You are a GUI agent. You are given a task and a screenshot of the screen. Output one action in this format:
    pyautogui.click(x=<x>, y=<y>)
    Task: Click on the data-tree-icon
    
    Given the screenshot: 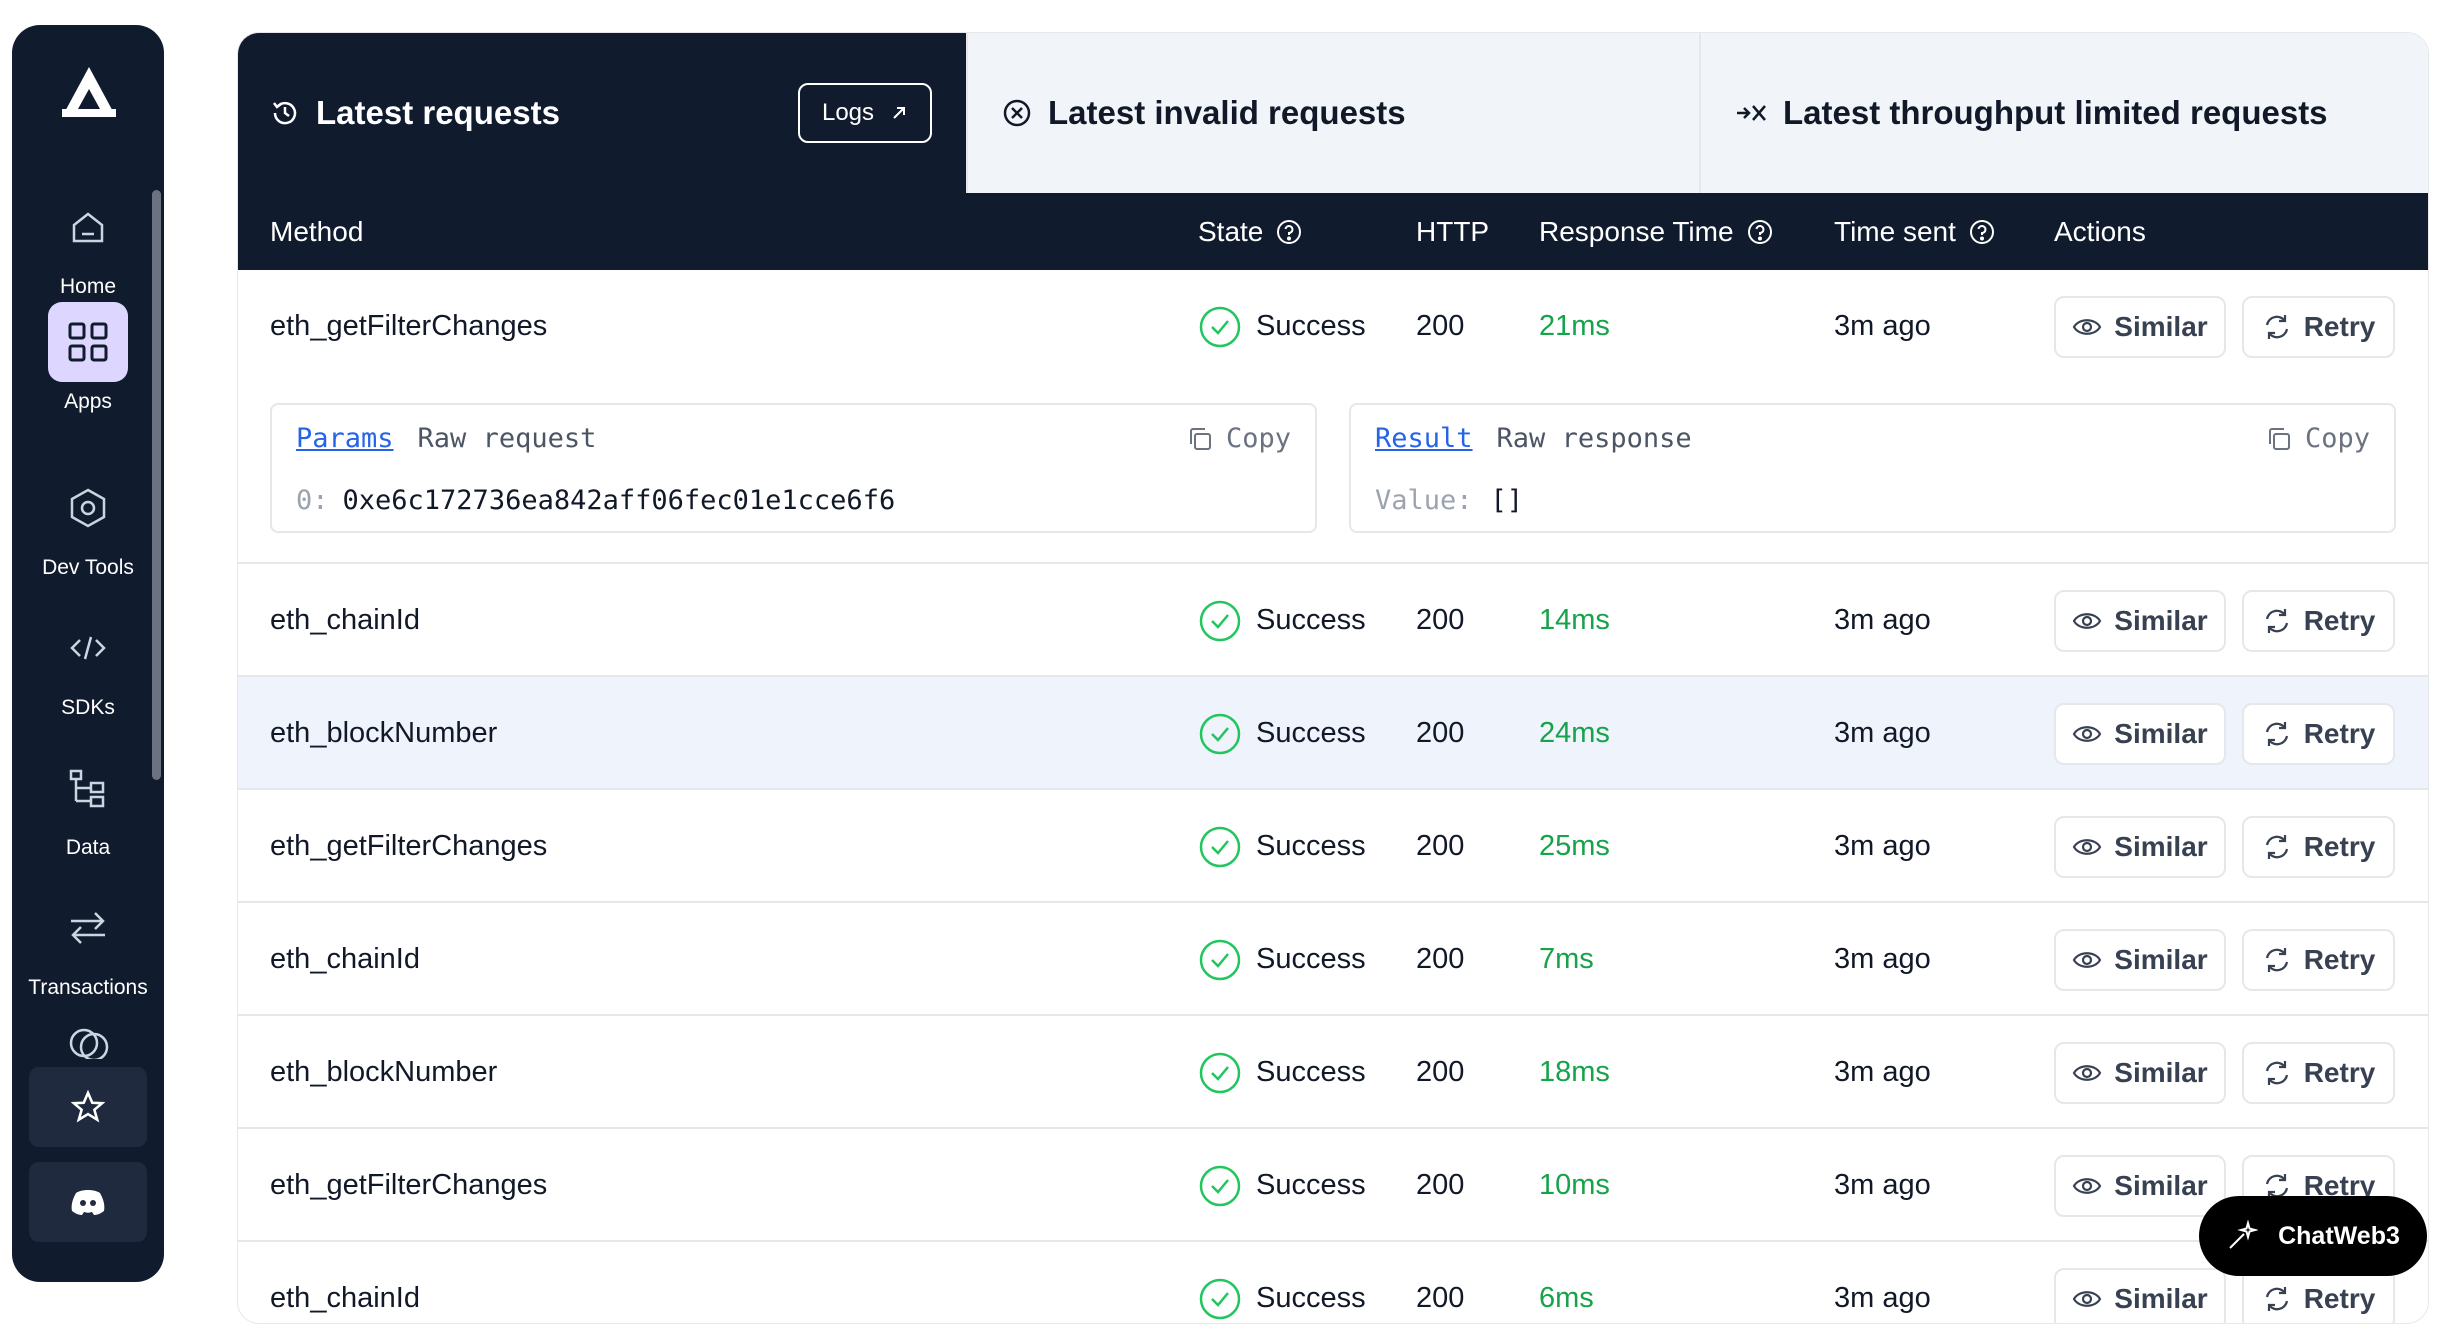 What is the action you would take?
    pyautogui.click(x=88, y=788)
    